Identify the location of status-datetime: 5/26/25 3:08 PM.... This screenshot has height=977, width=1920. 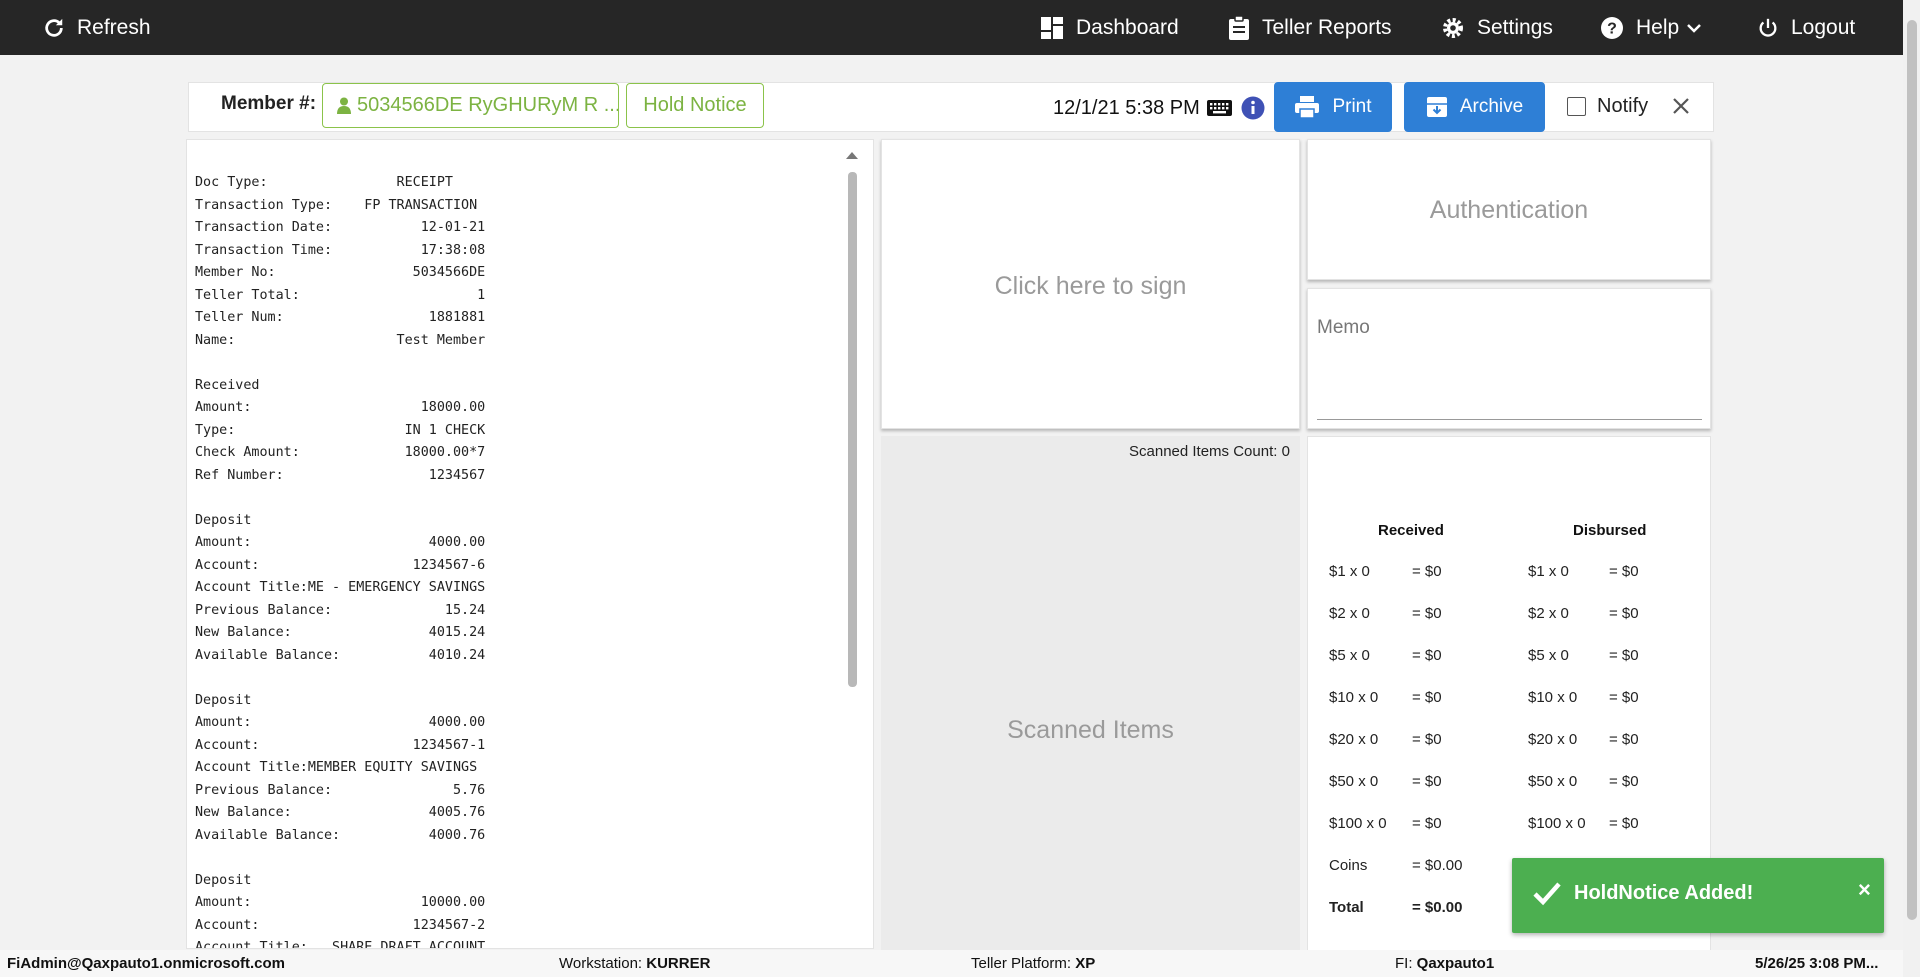
(1817, 963).